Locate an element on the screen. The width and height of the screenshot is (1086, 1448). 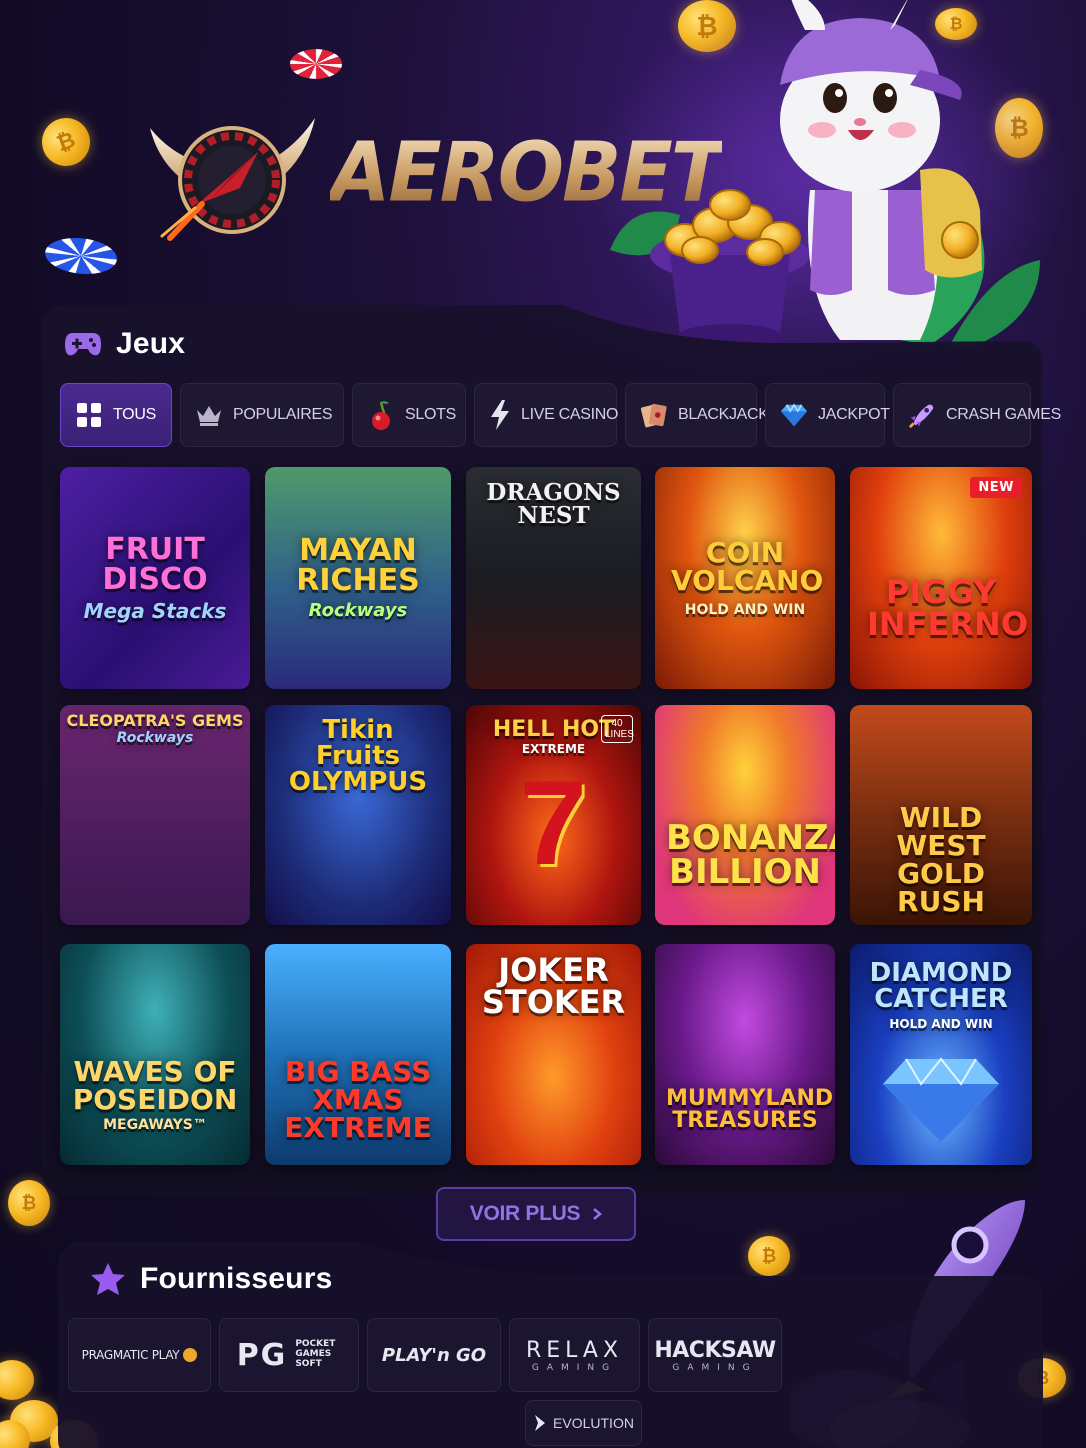
provider-pg-soft: PG POCKET GAMES SOFT is located at coordinates (289, 1355).